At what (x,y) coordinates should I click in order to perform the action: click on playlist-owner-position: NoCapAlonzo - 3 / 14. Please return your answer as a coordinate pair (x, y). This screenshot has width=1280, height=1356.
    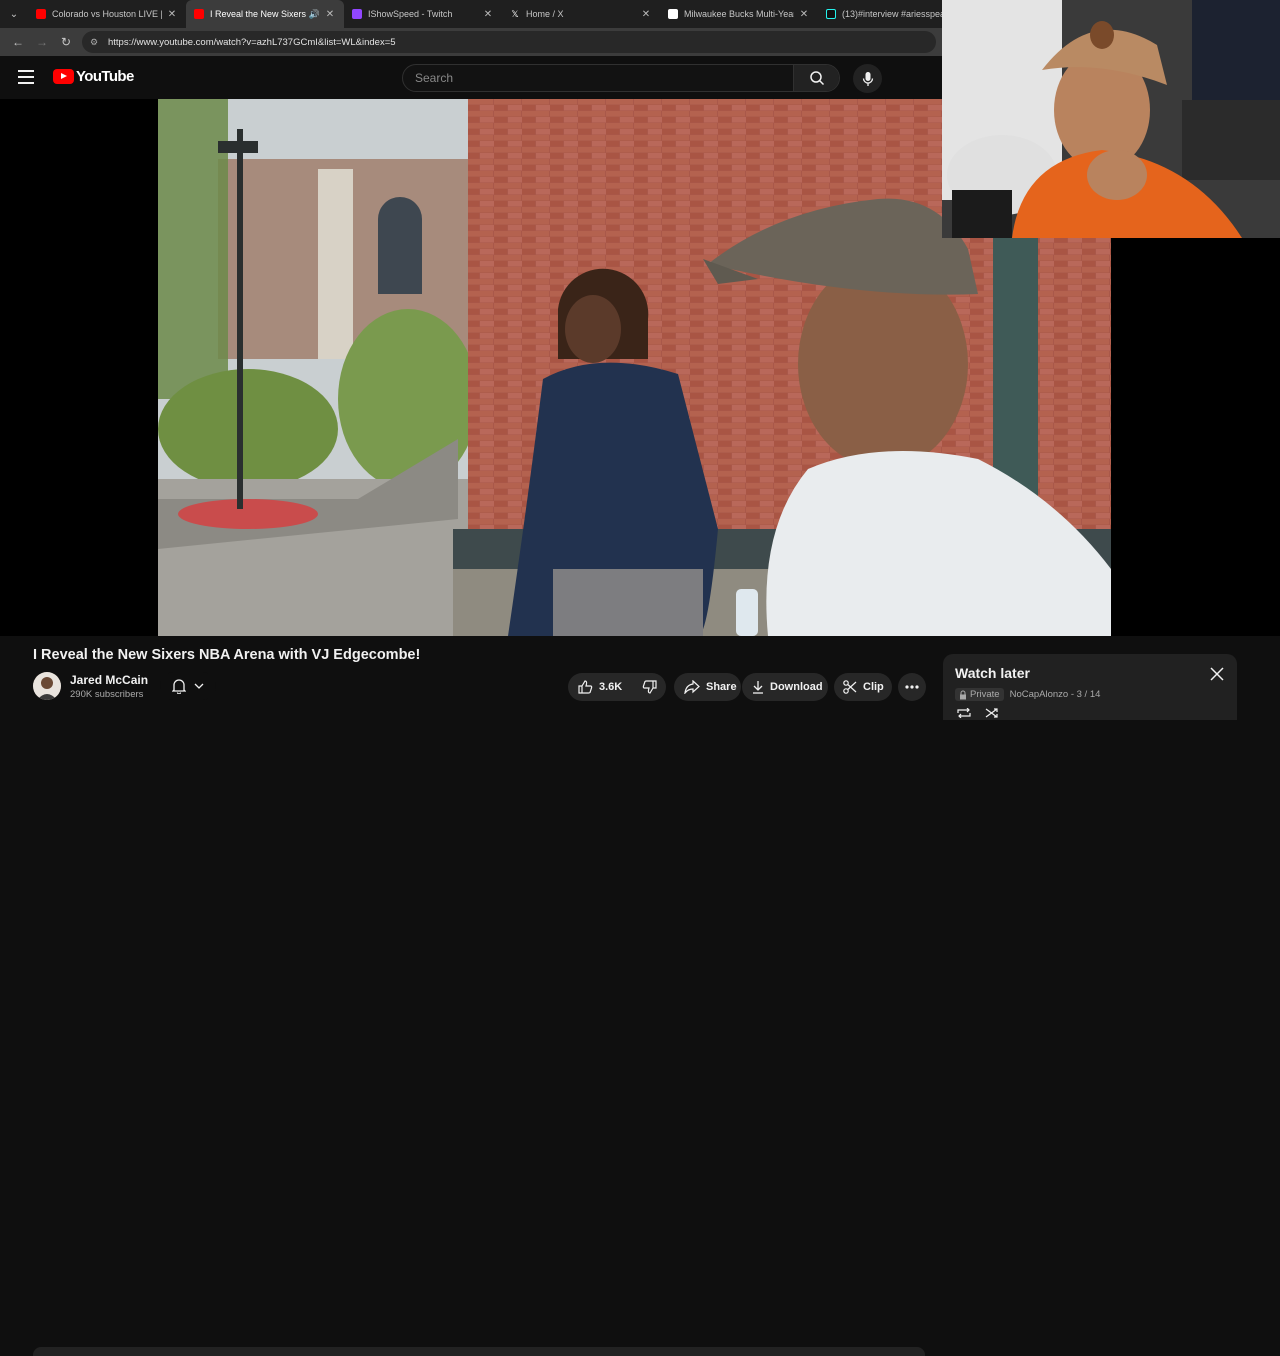
    Looking at the image, I should click on (1055, 694).